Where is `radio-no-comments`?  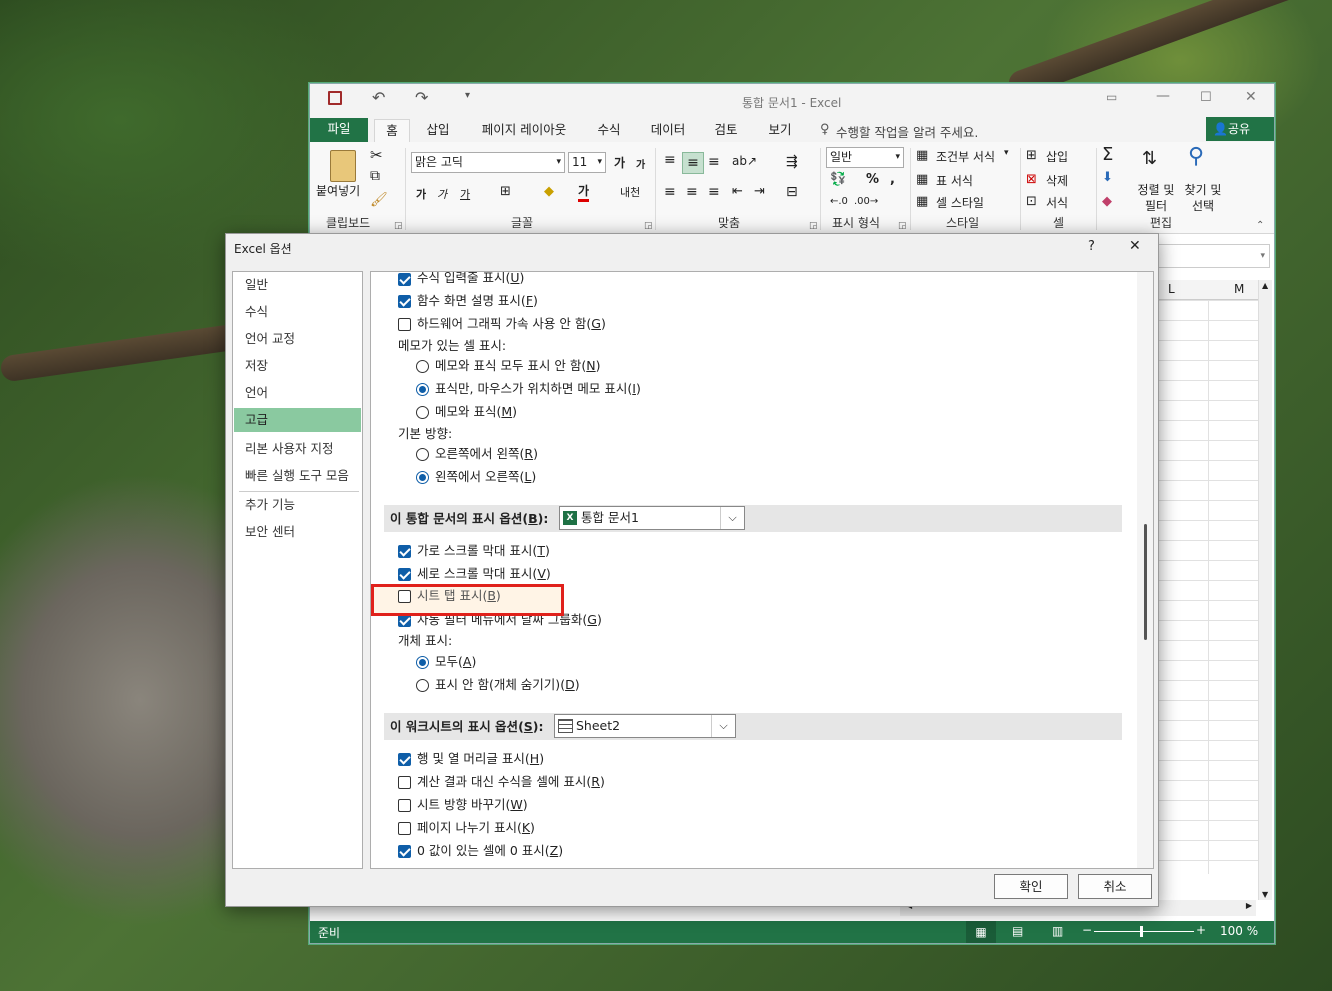
radio-no-comments is located at coordinates (422, 366).